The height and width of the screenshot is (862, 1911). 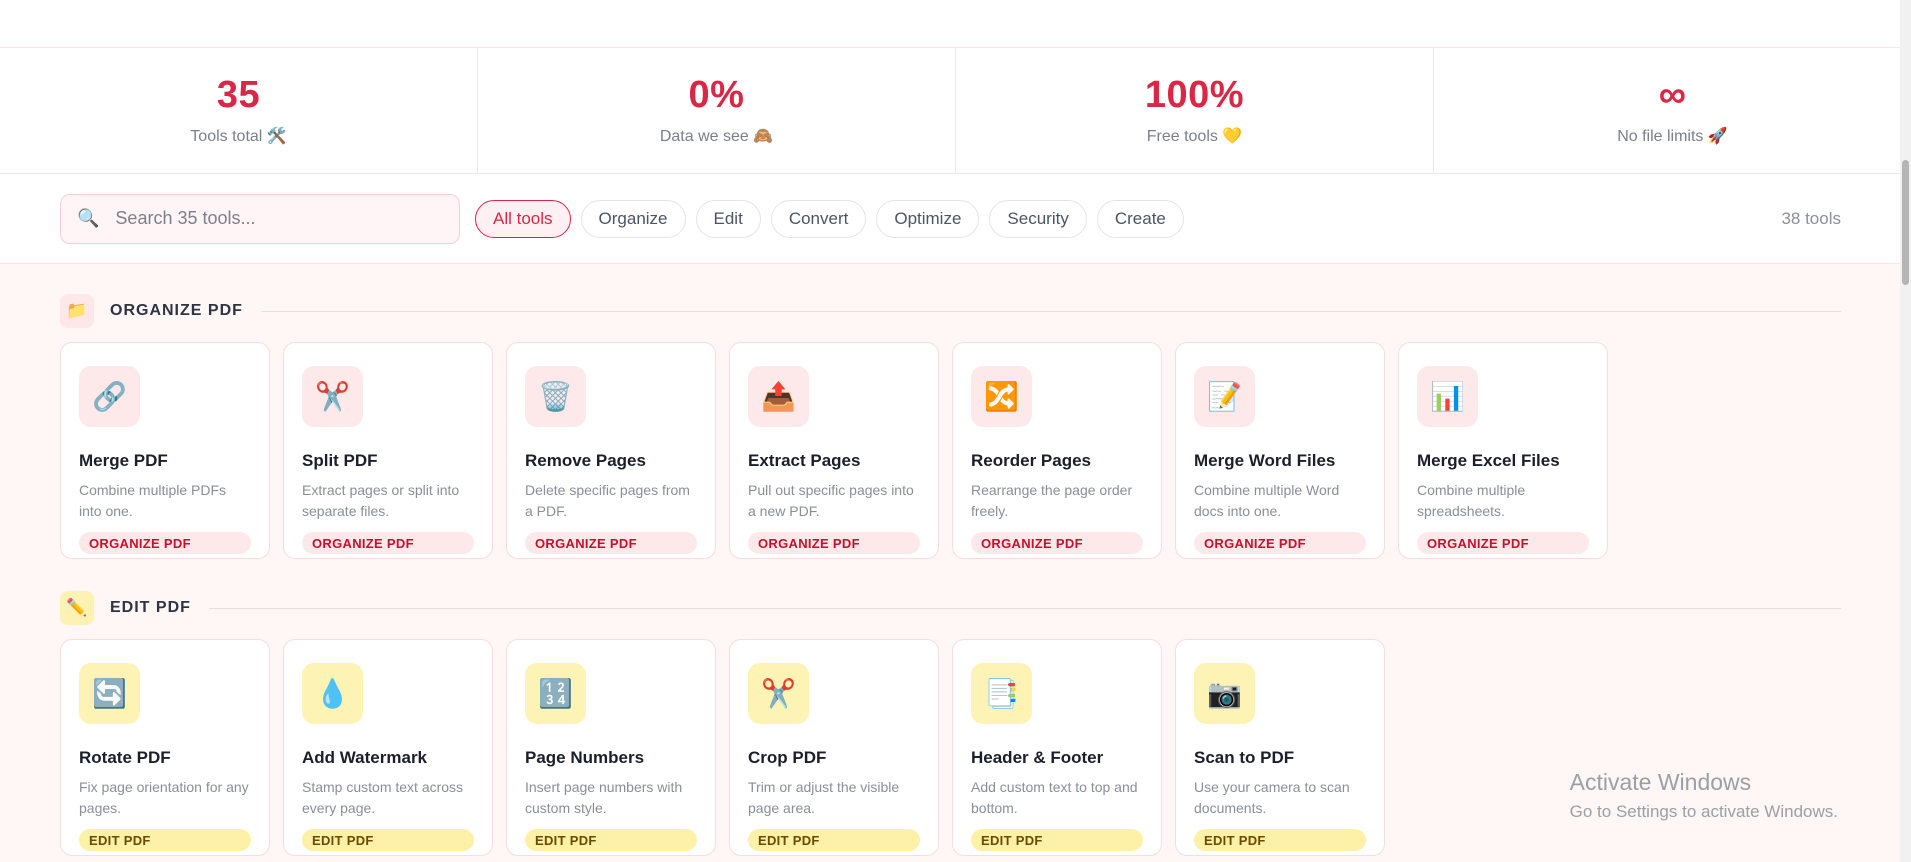 I want to click on tool-description: Delete specific pages from a PDF., so click(x=607, y=500).